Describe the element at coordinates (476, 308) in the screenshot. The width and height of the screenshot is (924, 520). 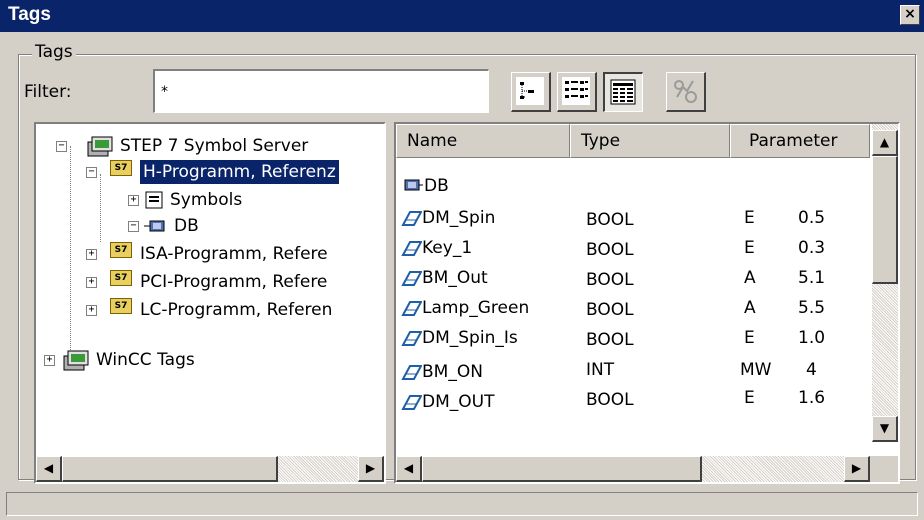
I see `tag-name: Lamp_Green` at that location.